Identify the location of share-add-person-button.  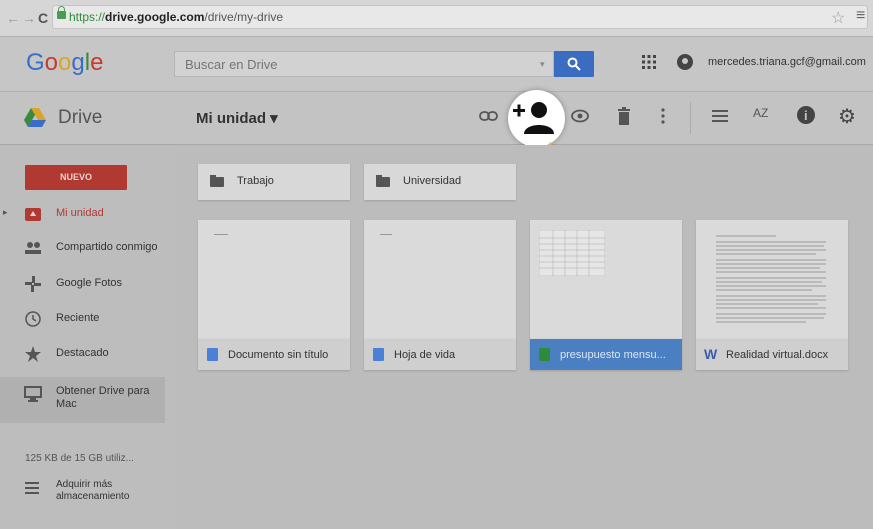
(536, 118).